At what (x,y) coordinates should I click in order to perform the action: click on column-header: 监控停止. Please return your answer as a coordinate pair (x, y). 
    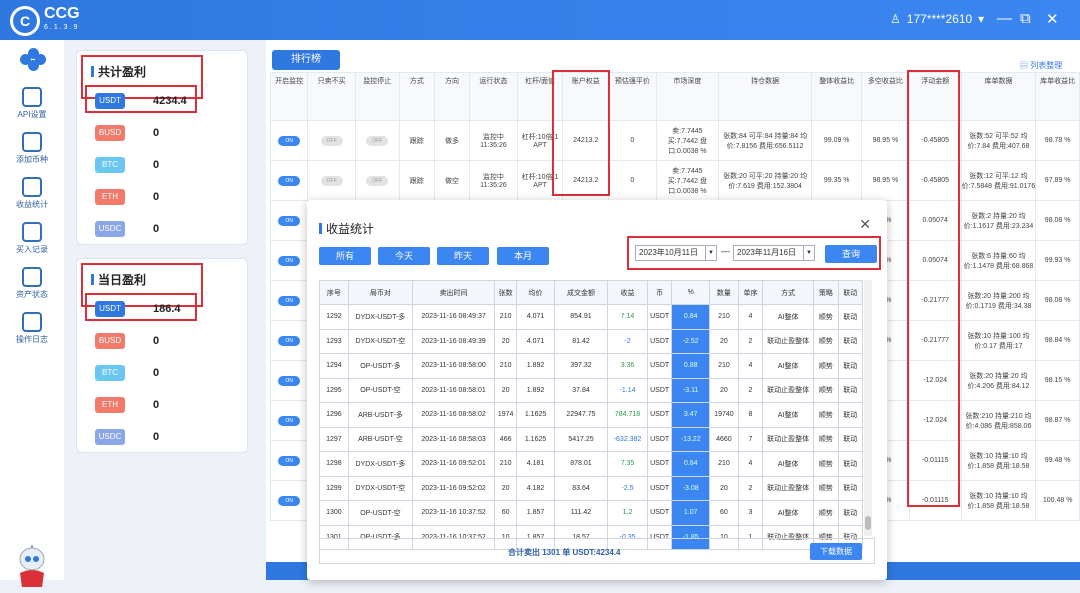
    Looking at the image, I should click on (377, 96).